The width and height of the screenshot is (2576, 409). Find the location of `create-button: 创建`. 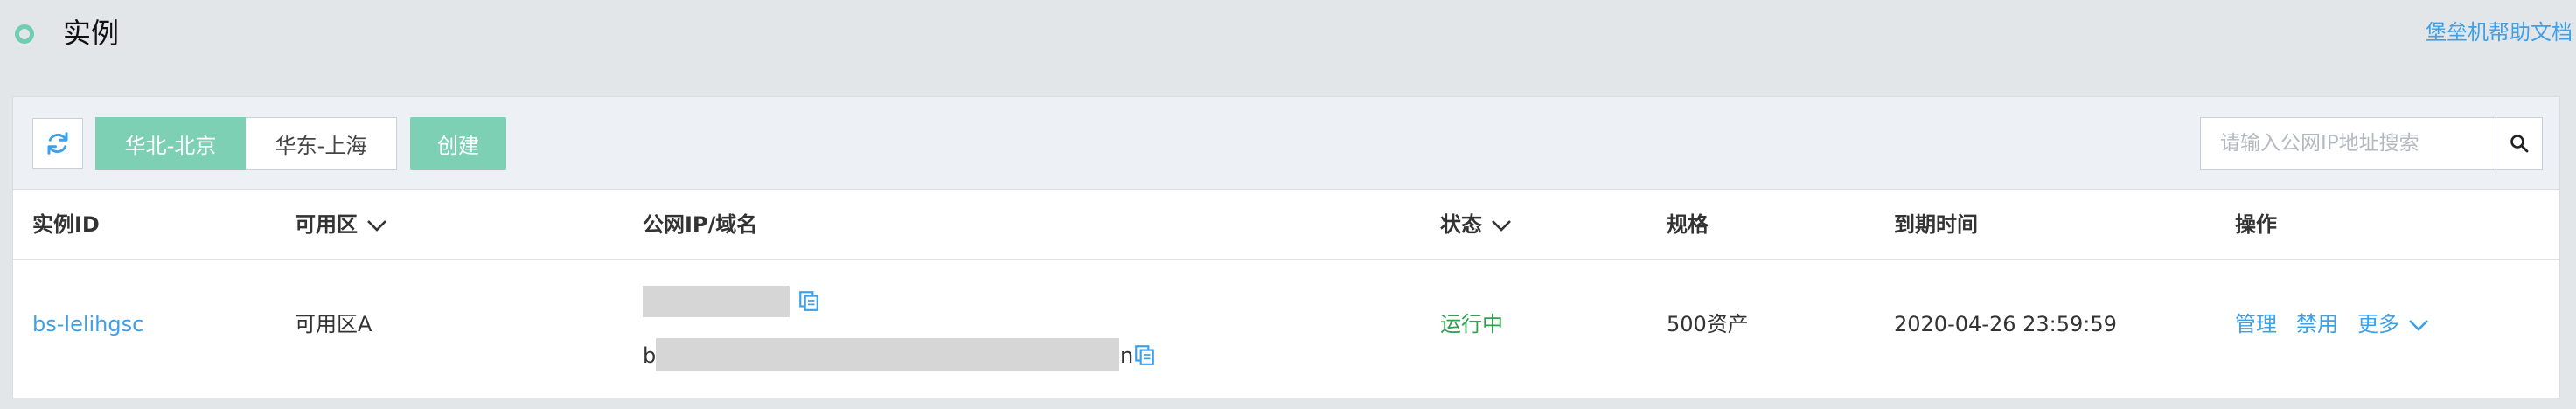

create-button: 创建 is located at coordinates (458, 143).